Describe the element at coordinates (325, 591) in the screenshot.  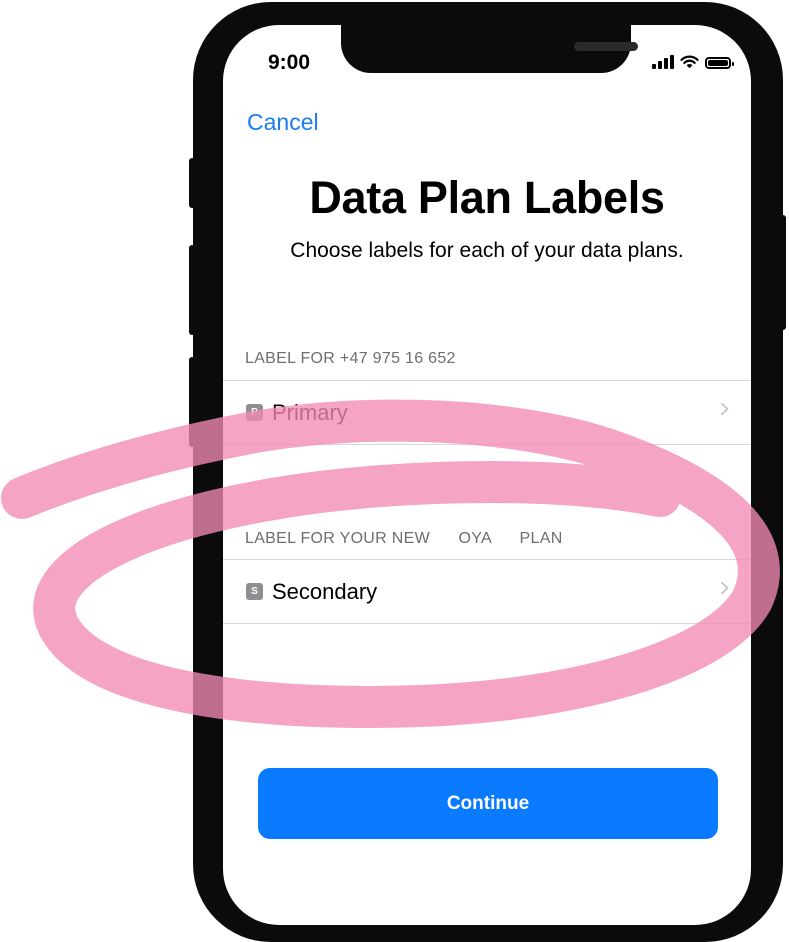
I see `plan-label: Secondary` at that location.